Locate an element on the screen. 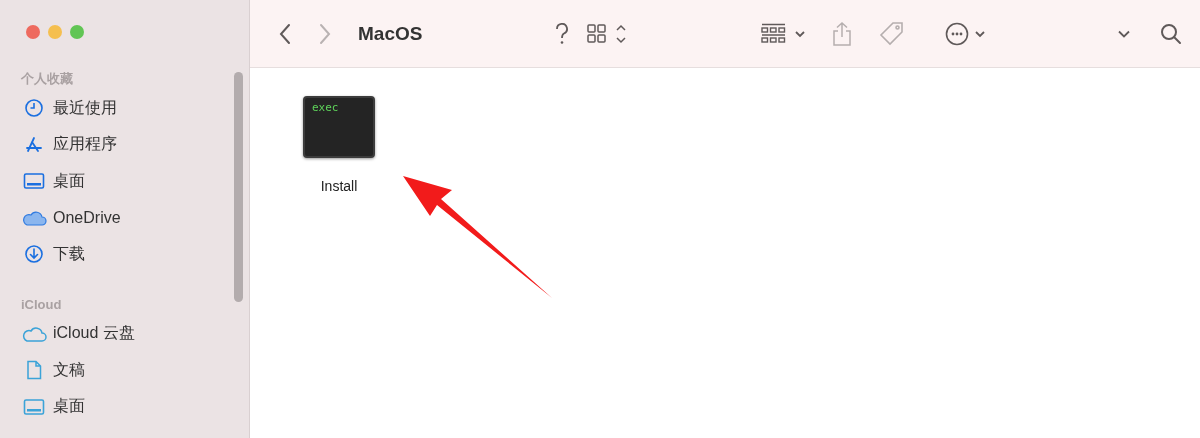  window-title: MacOS is located at coordinates (390, 33).